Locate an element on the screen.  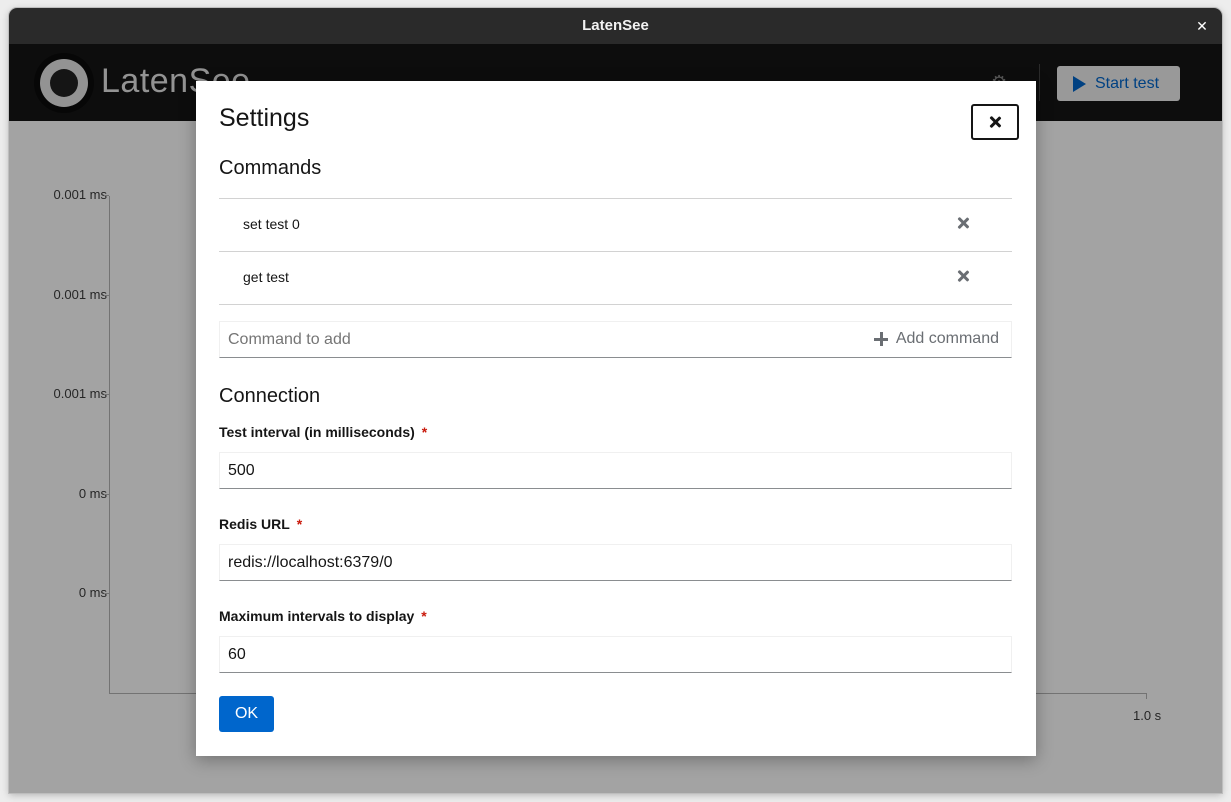
add-command-label: Add command is located at coordinates (947, 338).